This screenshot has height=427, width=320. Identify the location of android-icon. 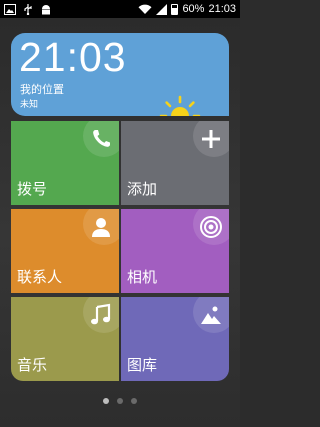
(46, 9).